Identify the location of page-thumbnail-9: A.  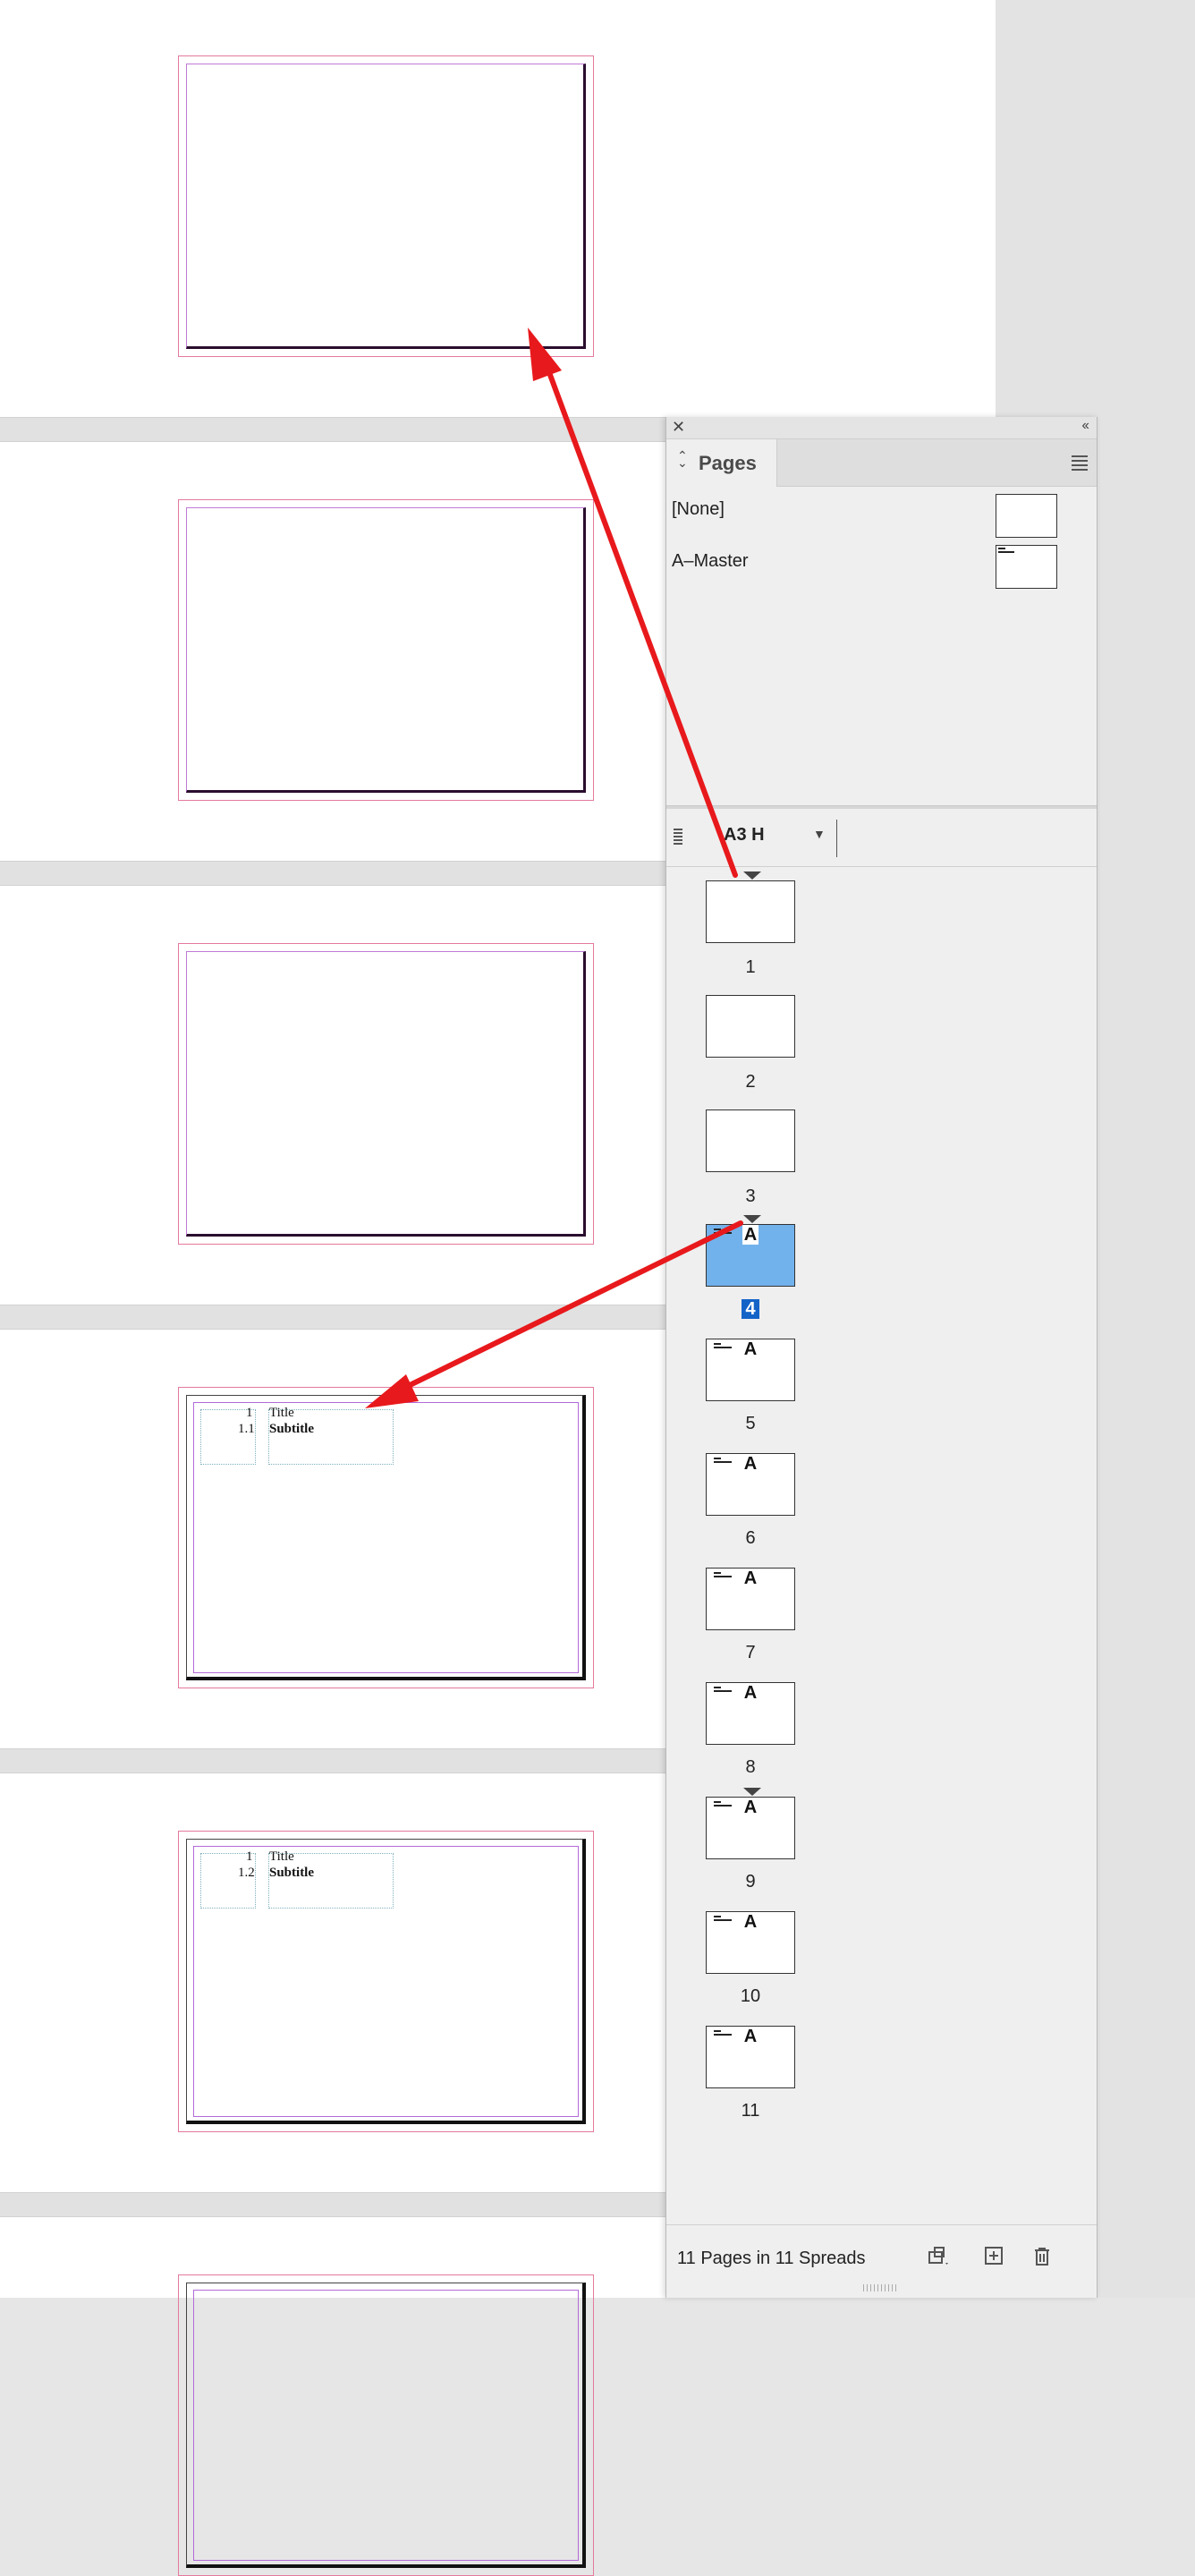
(750, 1828).